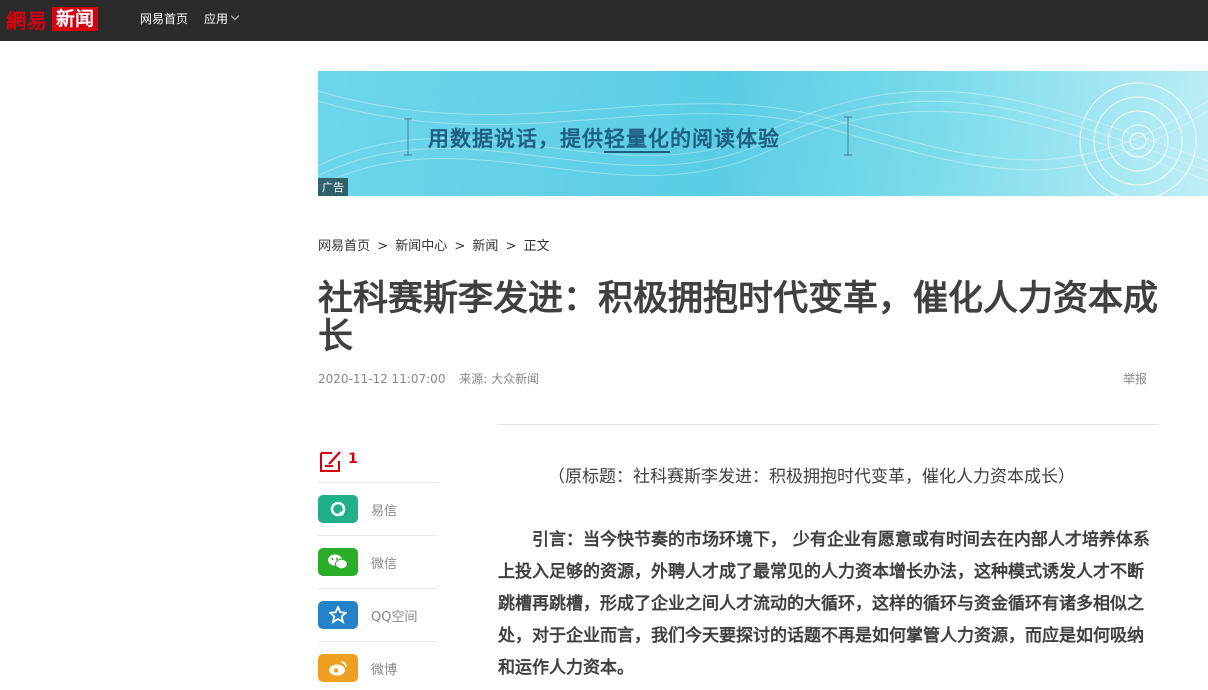  I want to click on share-weibo: 微博, so click(378, 666).